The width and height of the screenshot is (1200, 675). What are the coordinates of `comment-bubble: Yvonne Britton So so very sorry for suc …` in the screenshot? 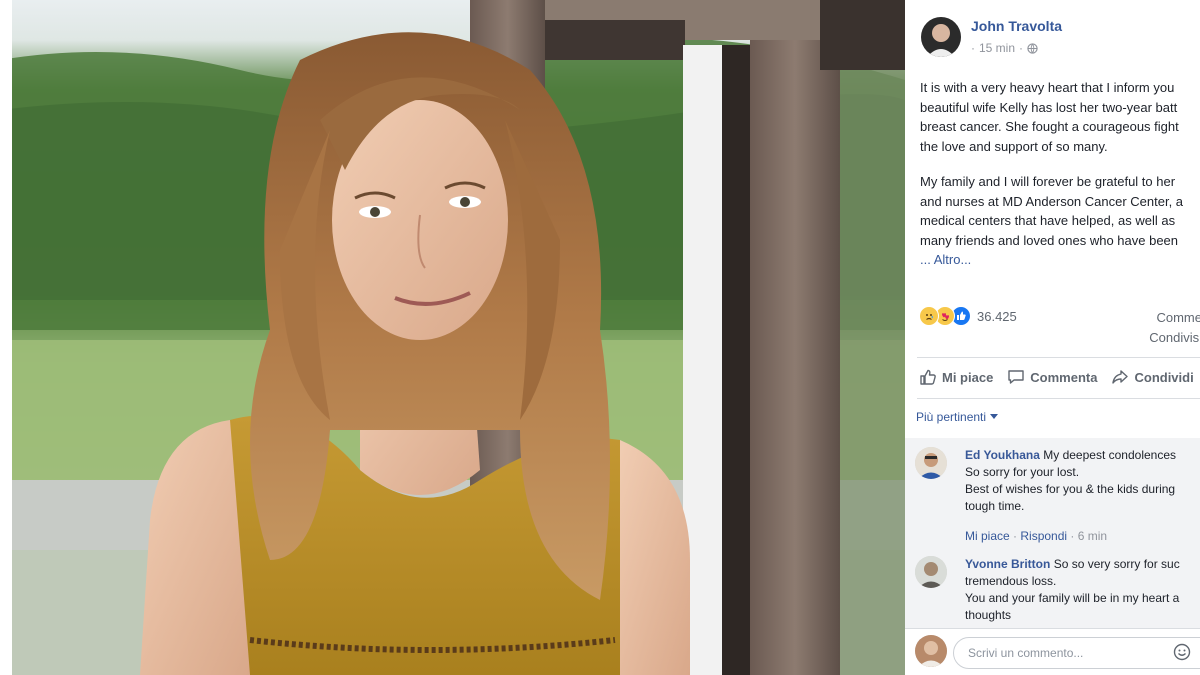 It's located at (1082, 590).